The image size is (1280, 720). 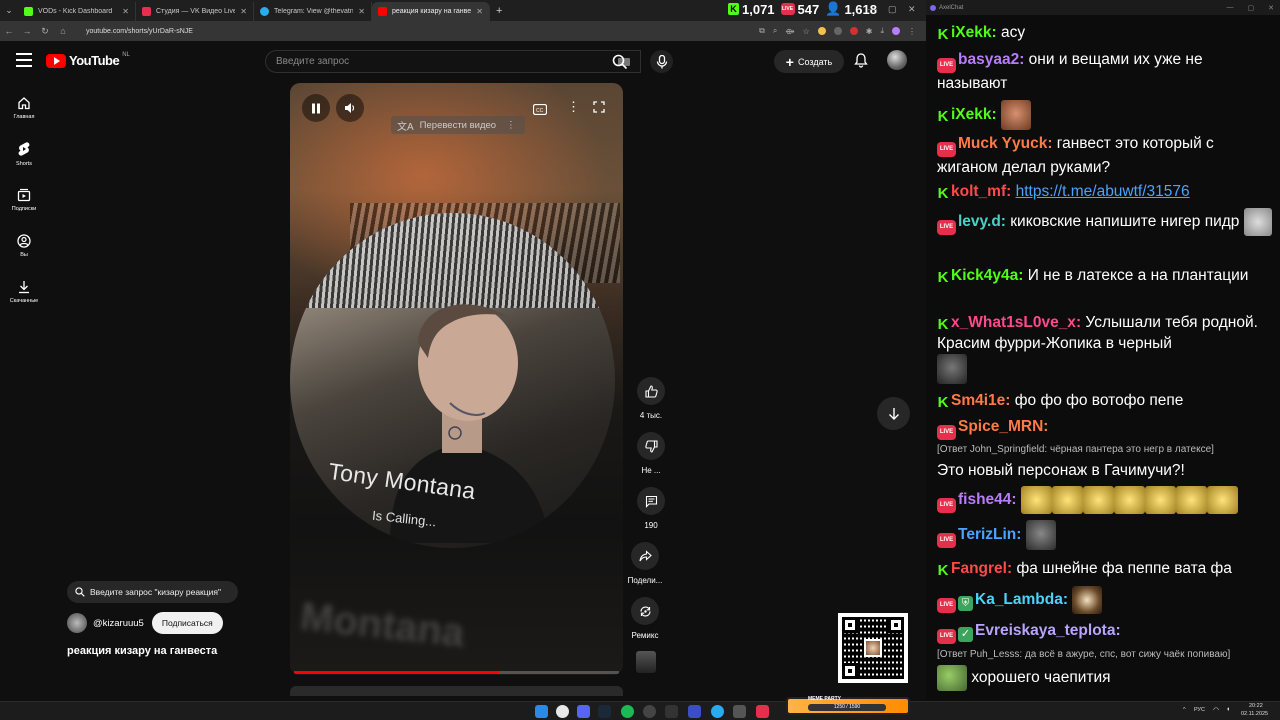 What do you see at coordinates (897, 60) in the screenshot?
I see `account-avatar` at bounding box center [897, 60].